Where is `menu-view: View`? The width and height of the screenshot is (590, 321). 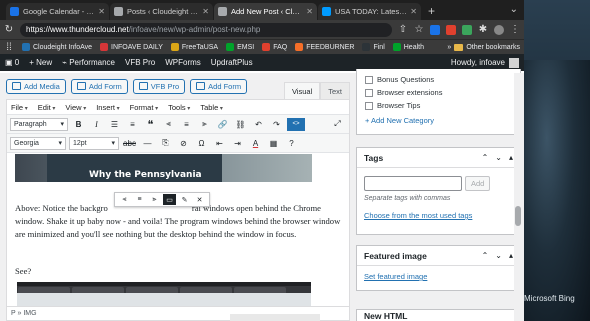 menu-view: View is located at coordinates (75, 107).